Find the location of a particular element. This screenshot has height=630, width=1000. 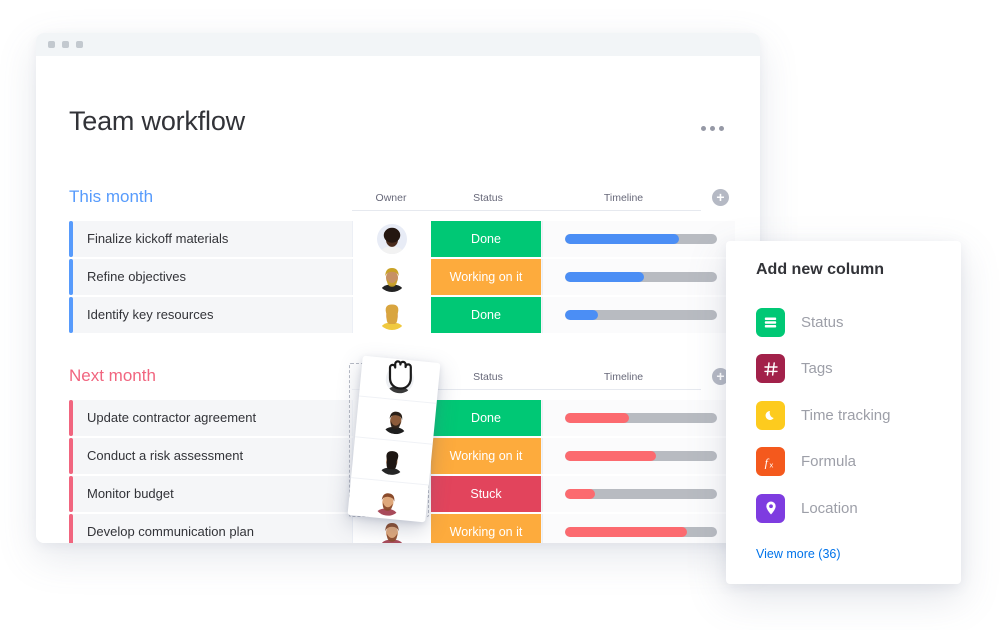

column-type-item-formula: f x Formula is located at coordinates (846, 462).